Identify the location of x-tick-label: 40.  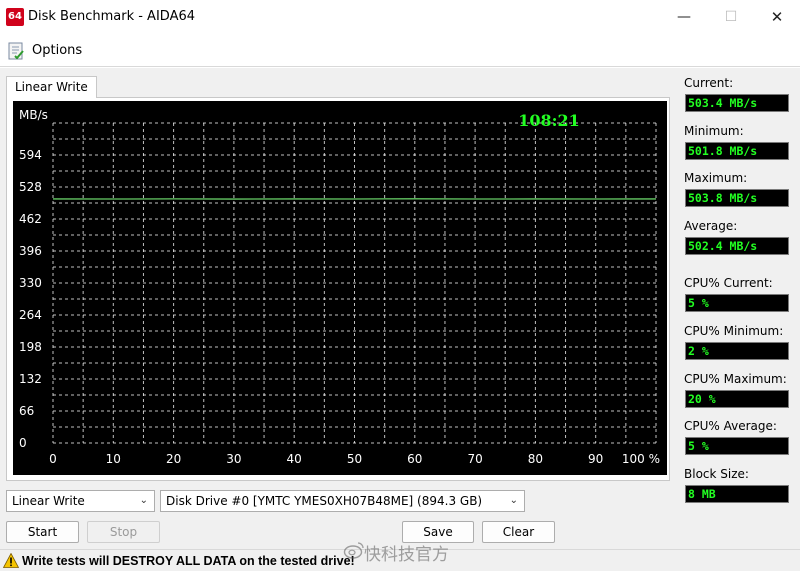
(294, 459).